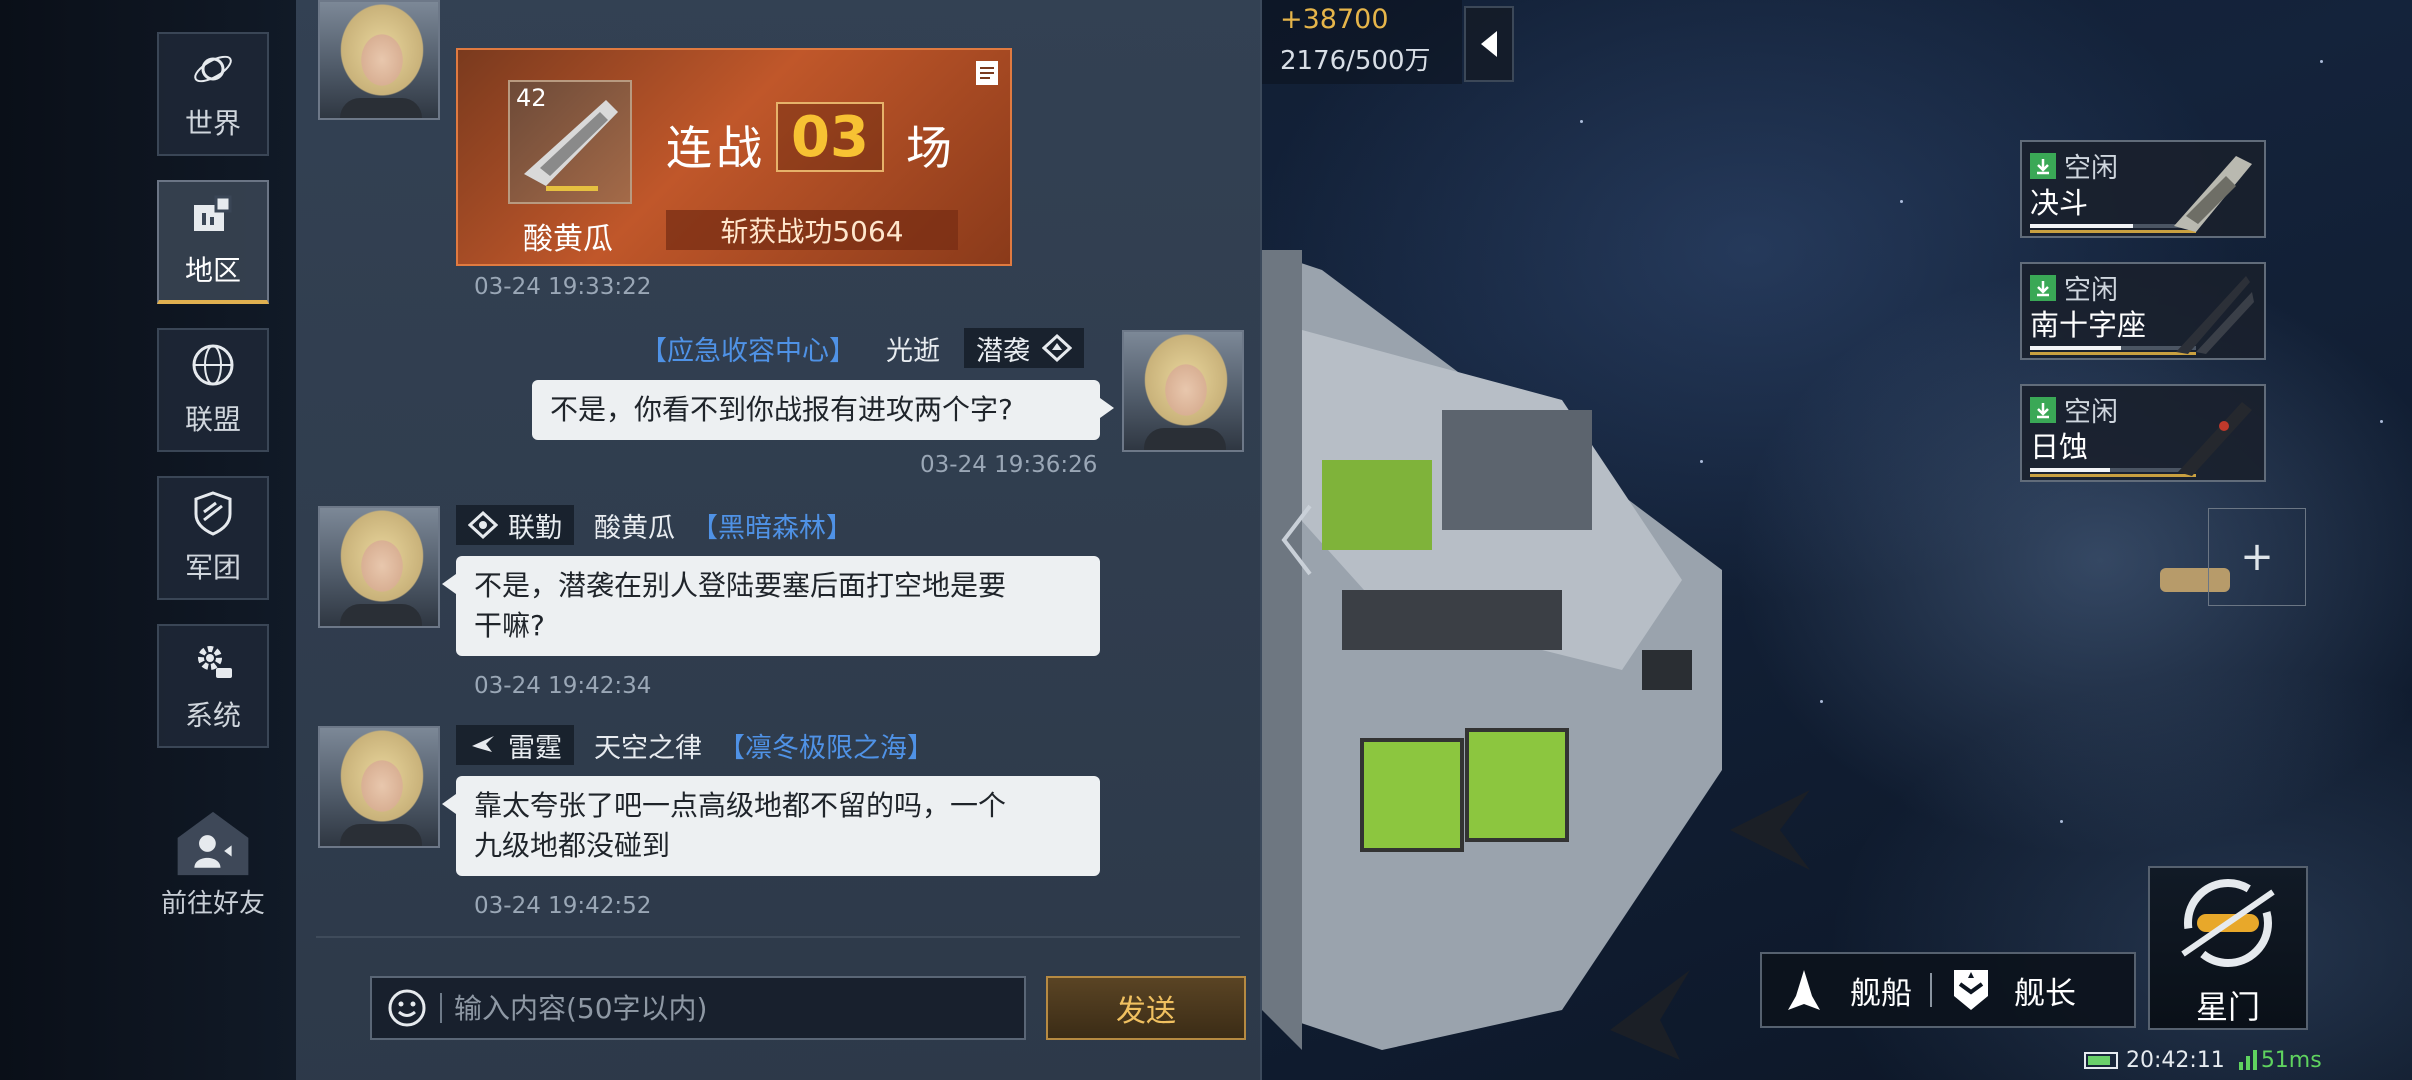  Describe the element at coordinates (830, 137) in the screenshot. I see `streak-count: 03` at that location.